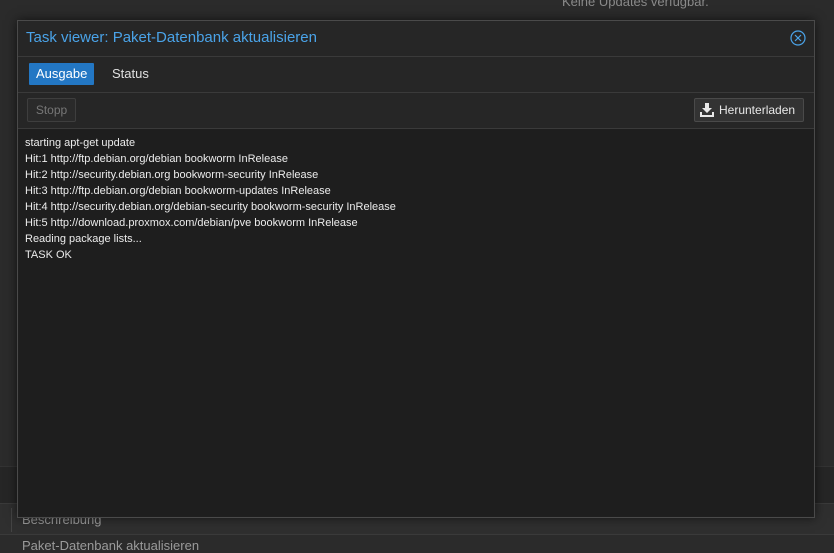 The height and width of the screenshot is (553, 834). Describe the element at coordinates (635, 4) in the screenshot. I see `background-status-text: Keine Updates verfügbar.` at that location.